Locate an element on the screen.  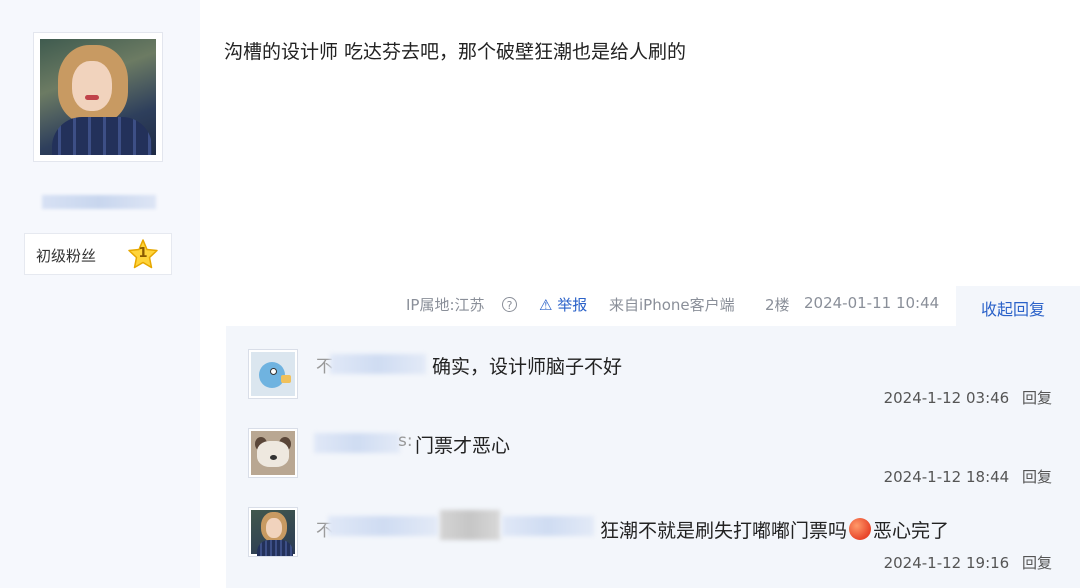
fan-level-badge: 初级粉丝 1 is located at coordinates (98, 254).